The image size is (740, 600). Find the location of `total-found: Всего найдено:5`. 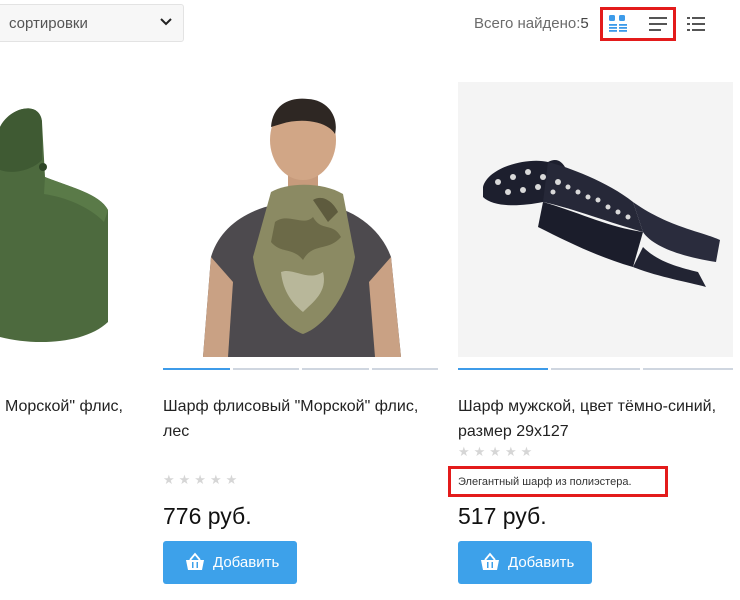

total-found: Всего найдено:5 is located at coordinates (531, 23).